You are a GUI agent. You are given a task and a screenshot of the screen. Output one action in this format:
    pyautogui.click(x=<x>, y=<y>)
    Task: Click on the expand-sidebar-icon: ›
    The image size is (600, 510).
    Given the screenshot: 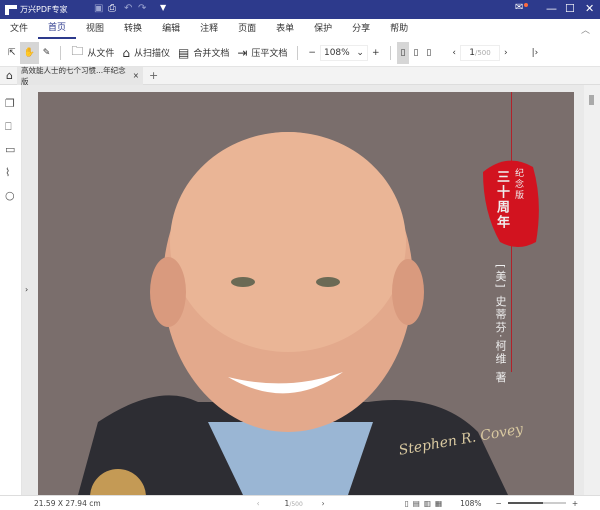 What is the action you would take?
    pyautogui.click(x=26, y=289)
    